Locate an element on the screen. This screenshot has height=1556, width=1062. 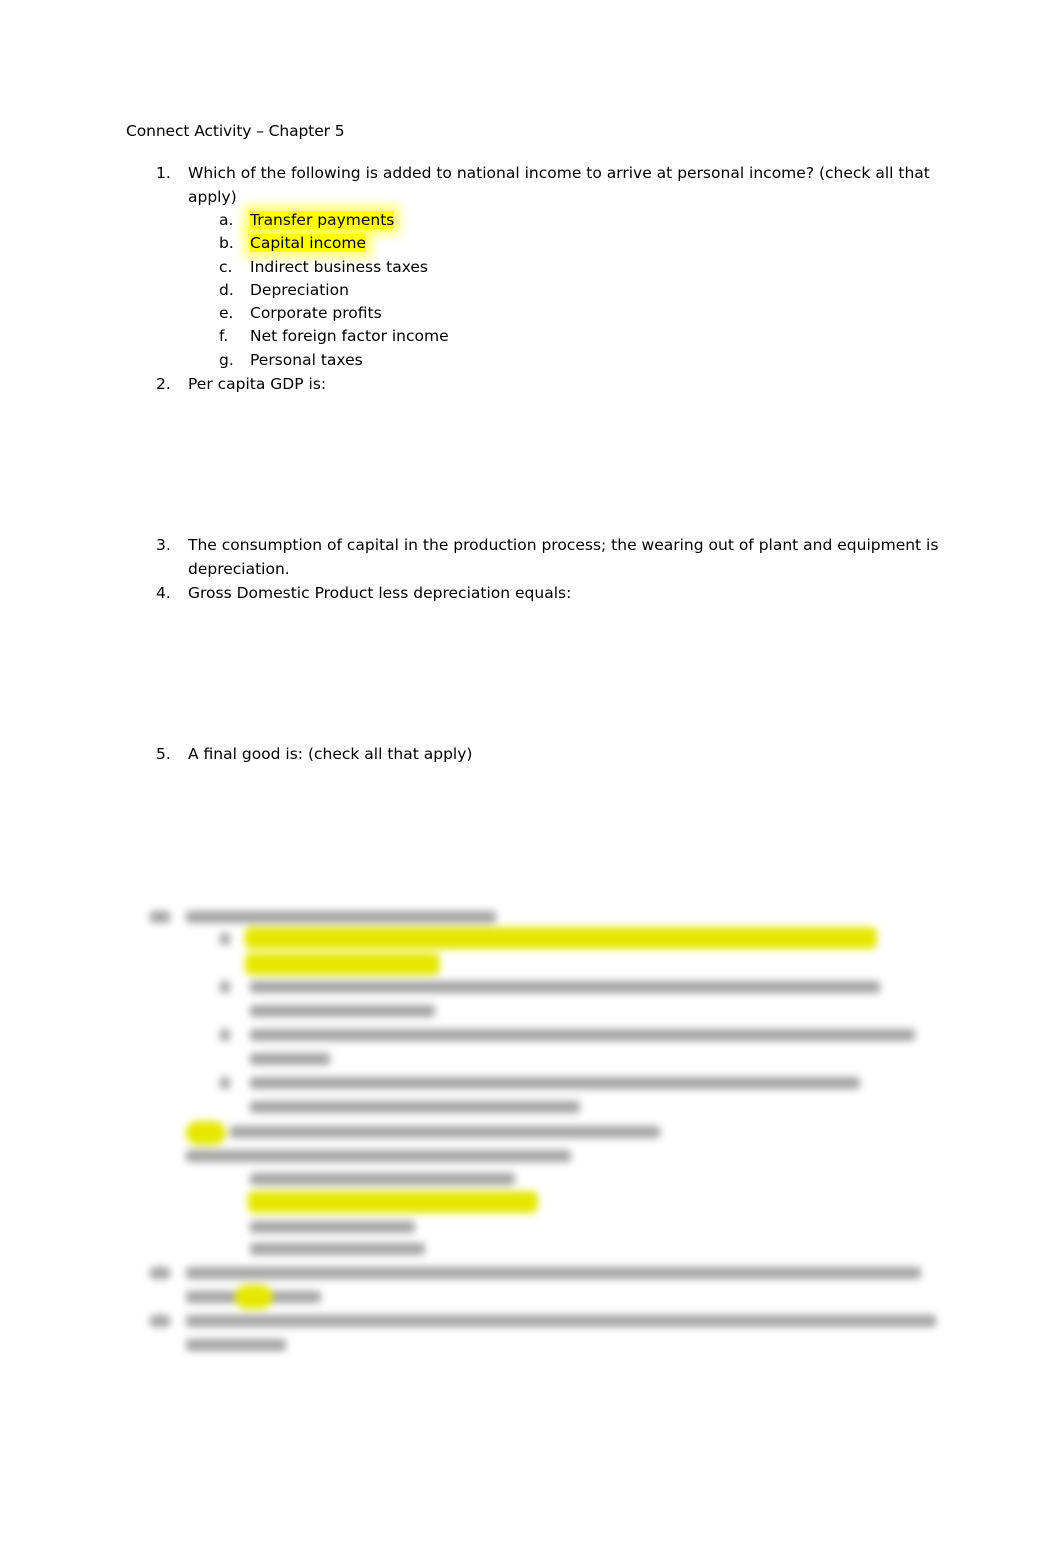
option-text-highlighted: Capital income is located at coordinates (308, 243).